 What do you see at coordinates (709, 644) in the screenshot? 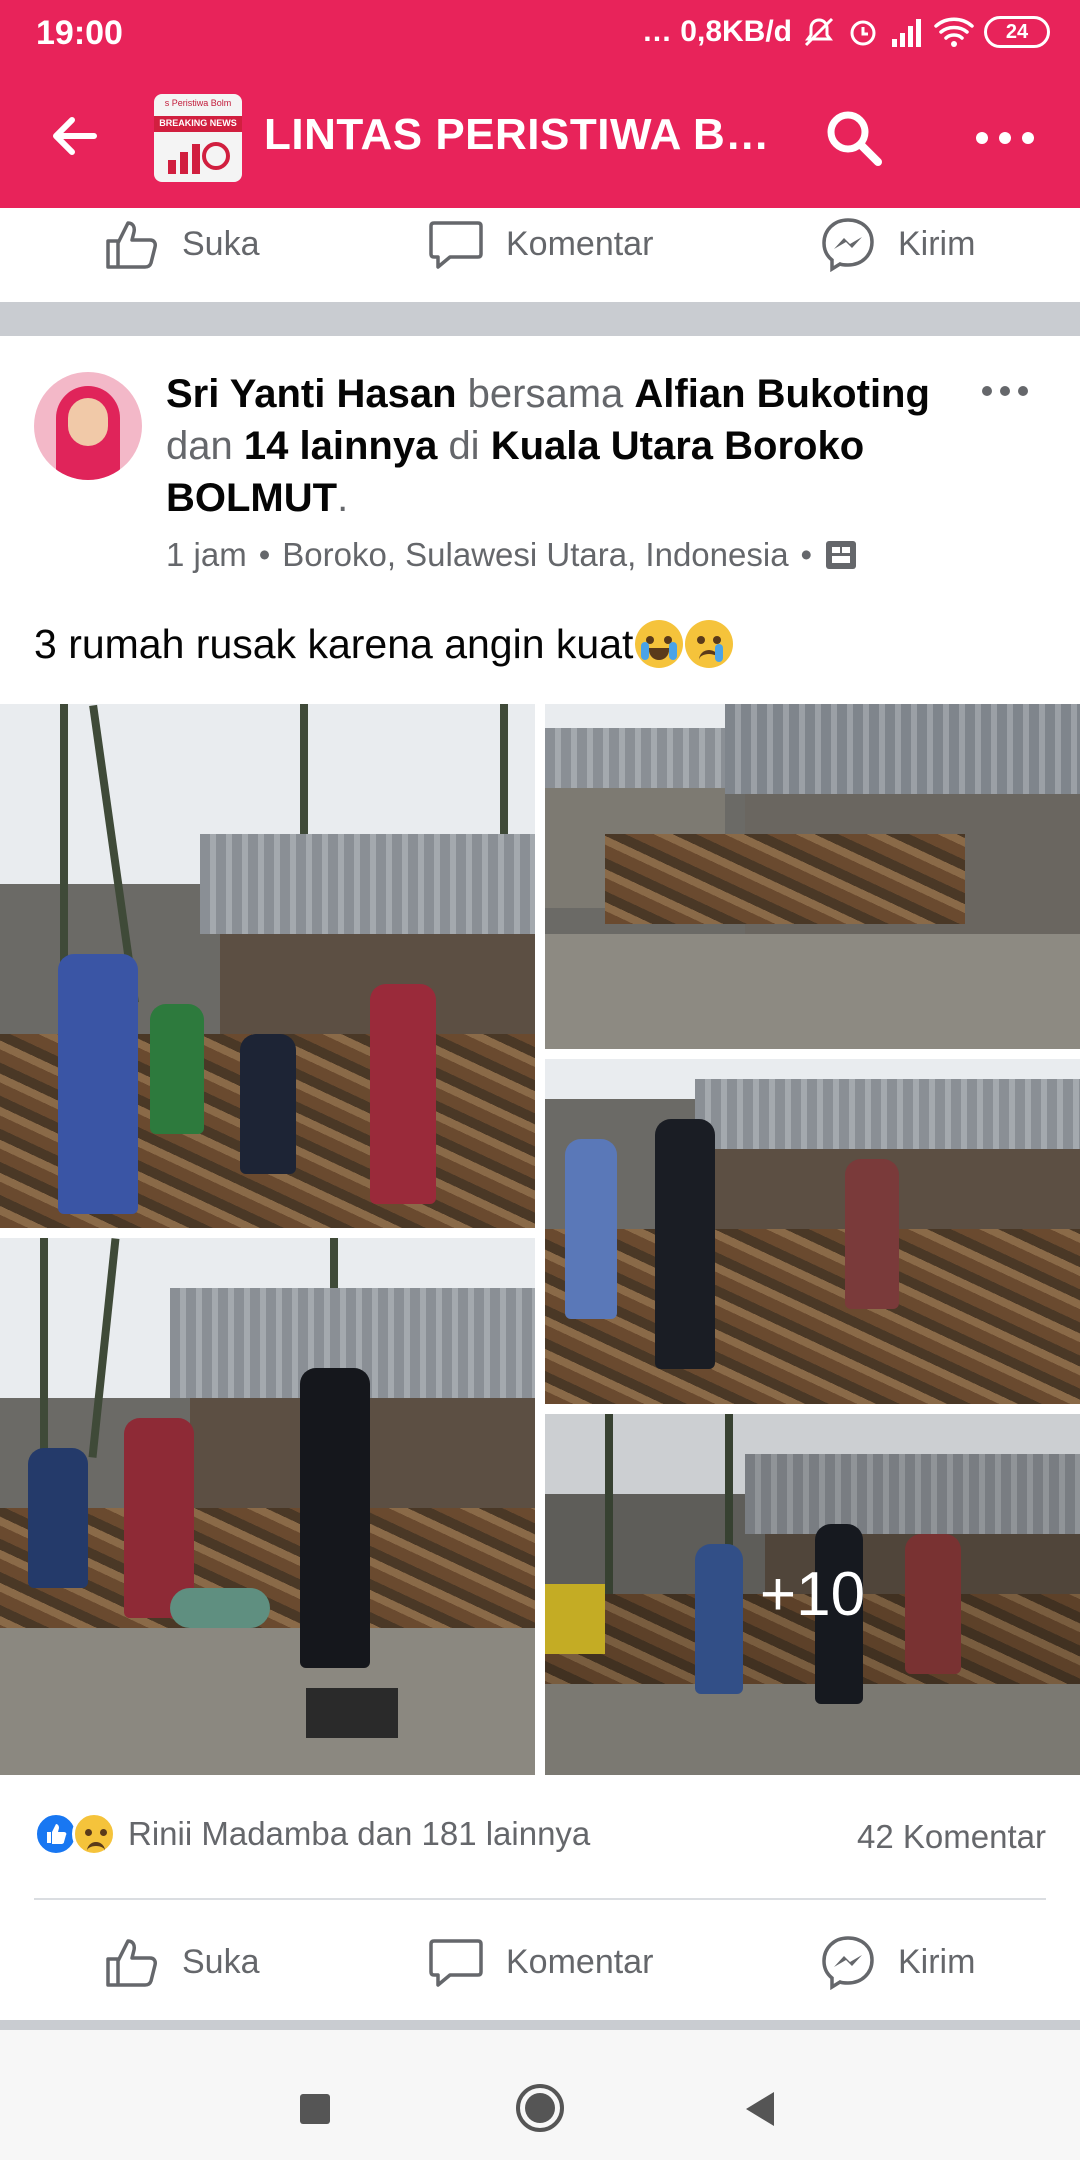
I see `sad-emoji-icon` at bounding box center [709, 644].